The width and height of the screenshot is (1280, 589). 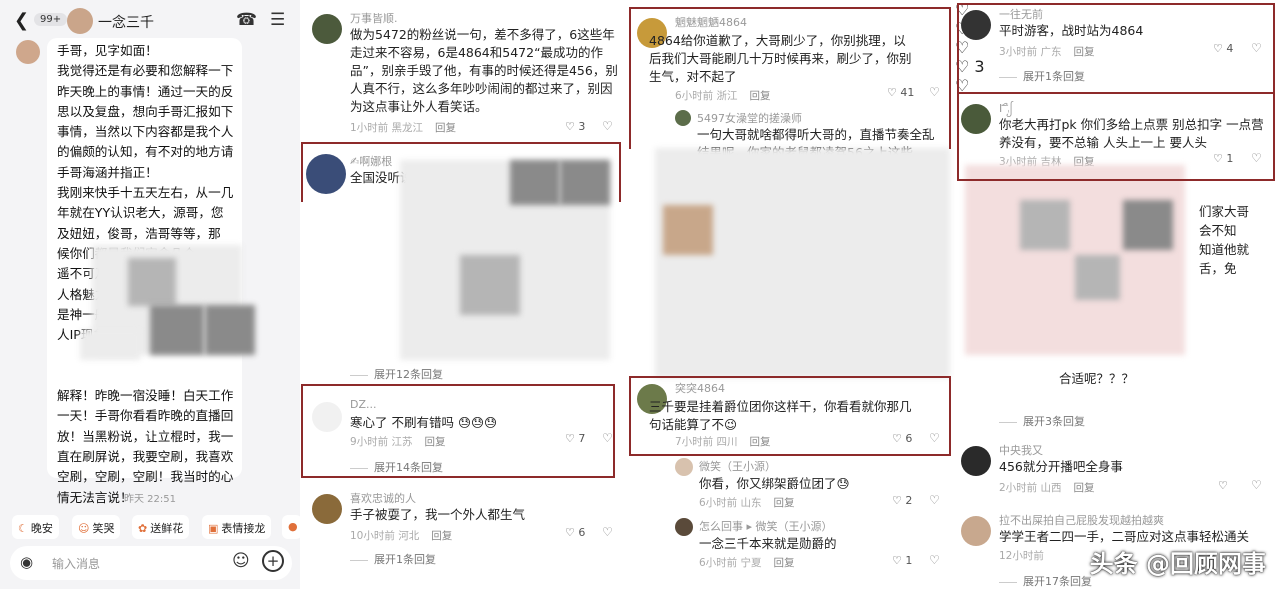 What do you see at coordinates (749, 118) in the screenshot?
I see `commenter-name: 5497女澡堂的搓澡师` at bounding box center [749, 118].